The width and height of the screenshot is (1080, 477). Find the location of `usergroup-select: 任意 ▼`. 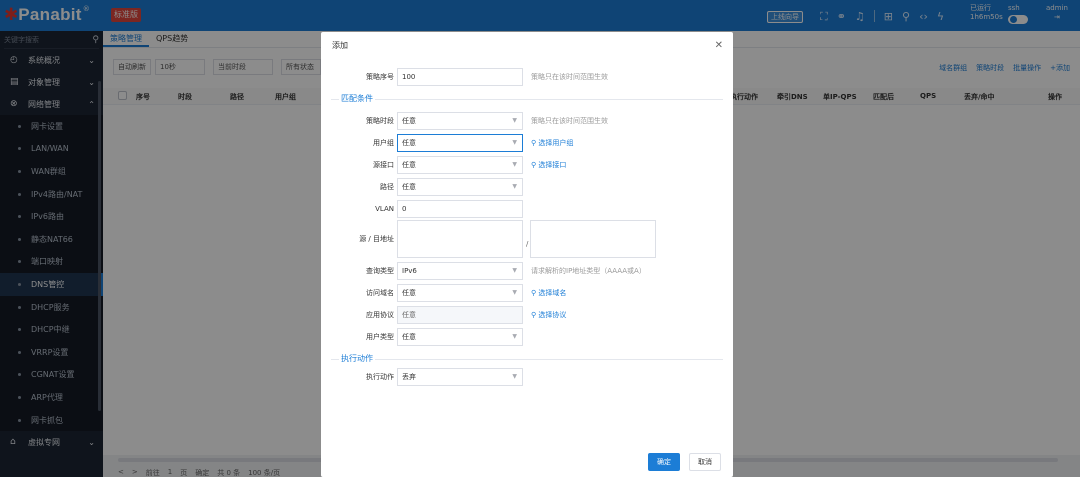

usergroup-select: 任意 ▼ is located at coordinates (460, 143).